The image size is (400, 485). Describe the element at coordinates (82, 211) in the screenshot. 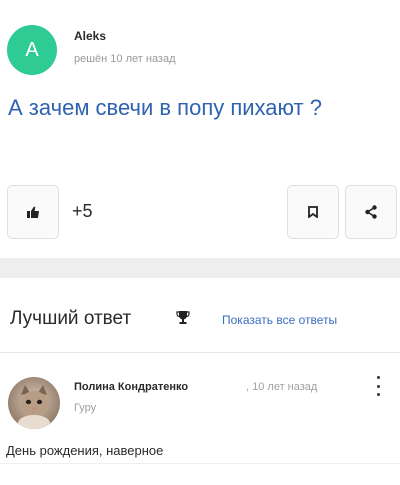

I see `likes-count: +5` at that location.